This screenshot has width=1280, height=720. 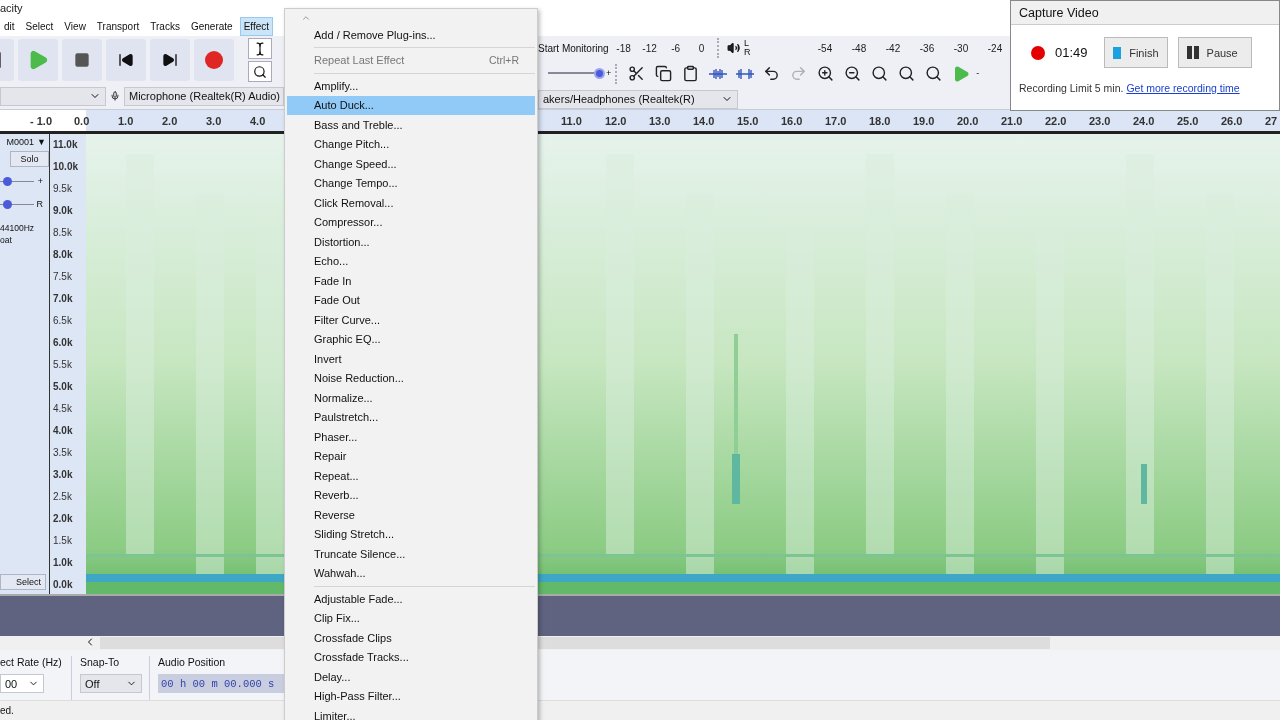 What do you see at coordinates (572, 120) in the screenshot?
I see `ruler-label: 11.0` at bounding box center [572, 120].